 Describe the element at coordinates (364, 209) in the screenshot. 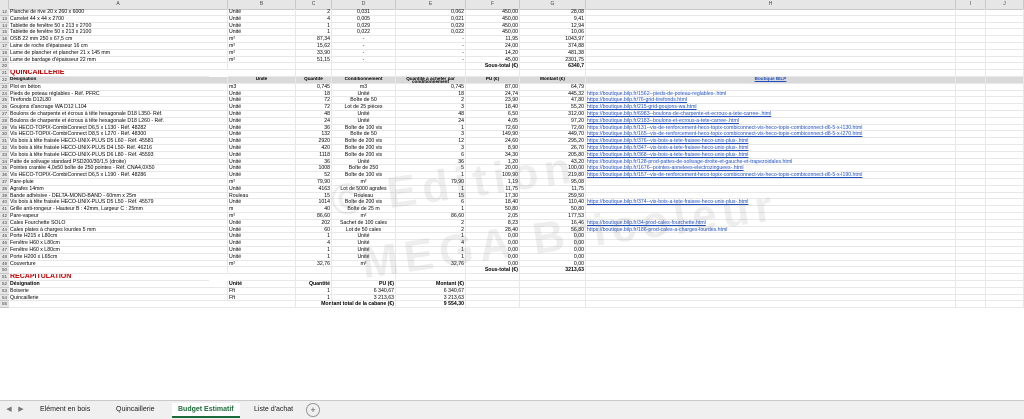

I see `cell-d: Boîte de 25 m` at that location.